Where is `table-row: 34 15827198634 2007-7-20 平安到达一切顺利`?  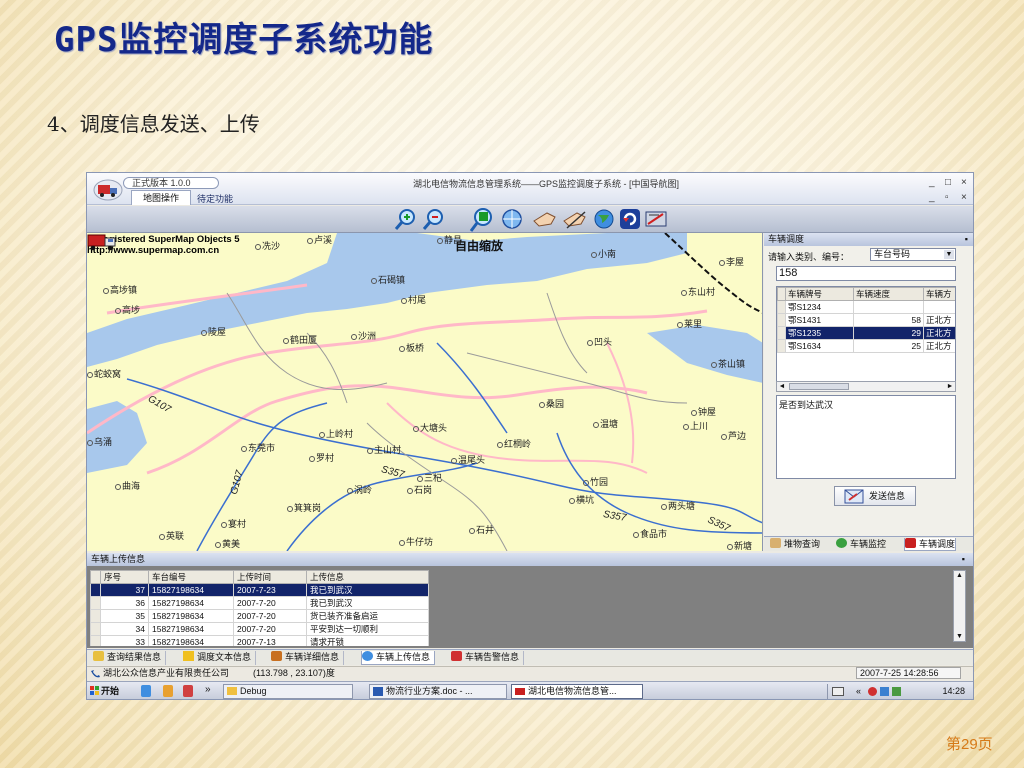 table-row: 34 15827198634 2007-7-20 平安到达一切顺利 is located at coordinates (259, 629).